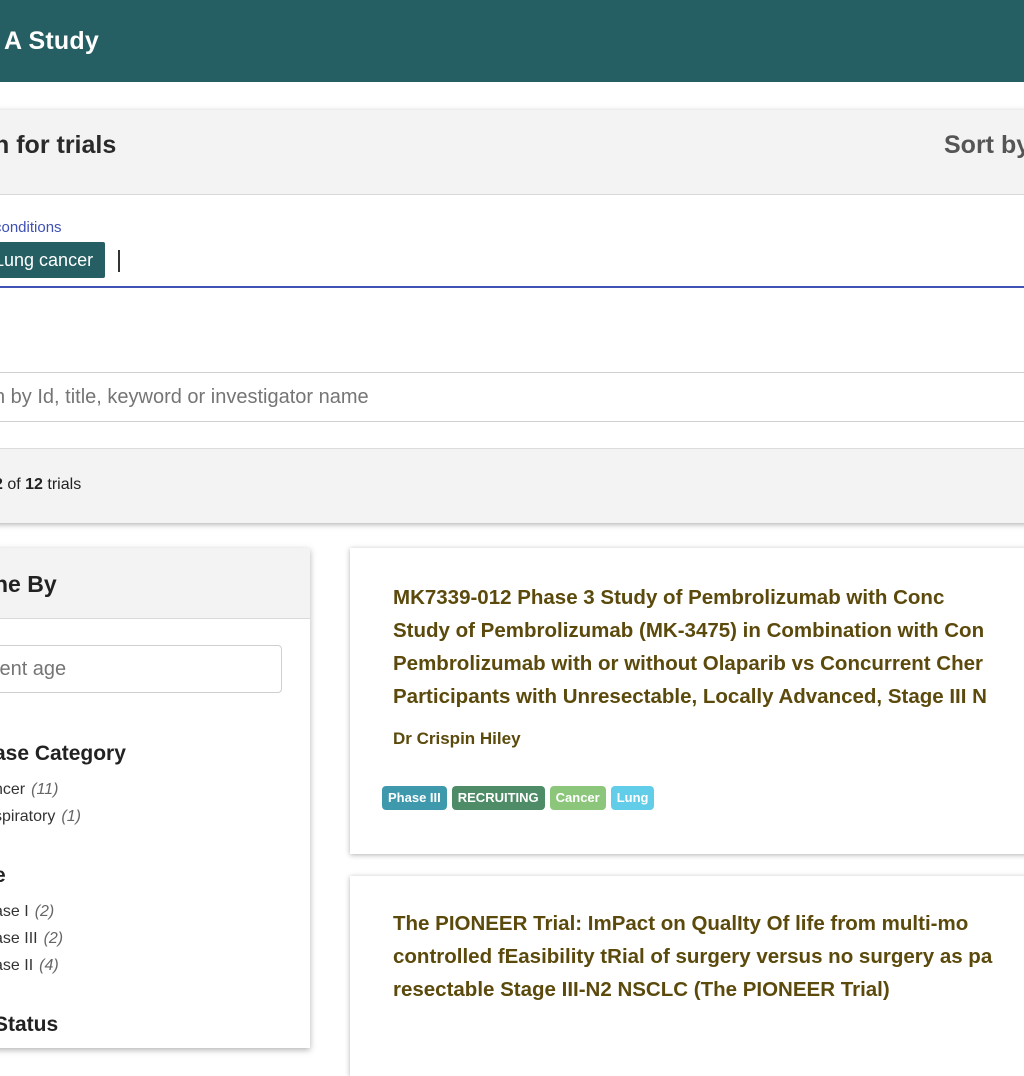  What do you see at coordinates (58, 145) in the screenshot?
I see `search-title: n for trials` at bounding box center [58, 145].